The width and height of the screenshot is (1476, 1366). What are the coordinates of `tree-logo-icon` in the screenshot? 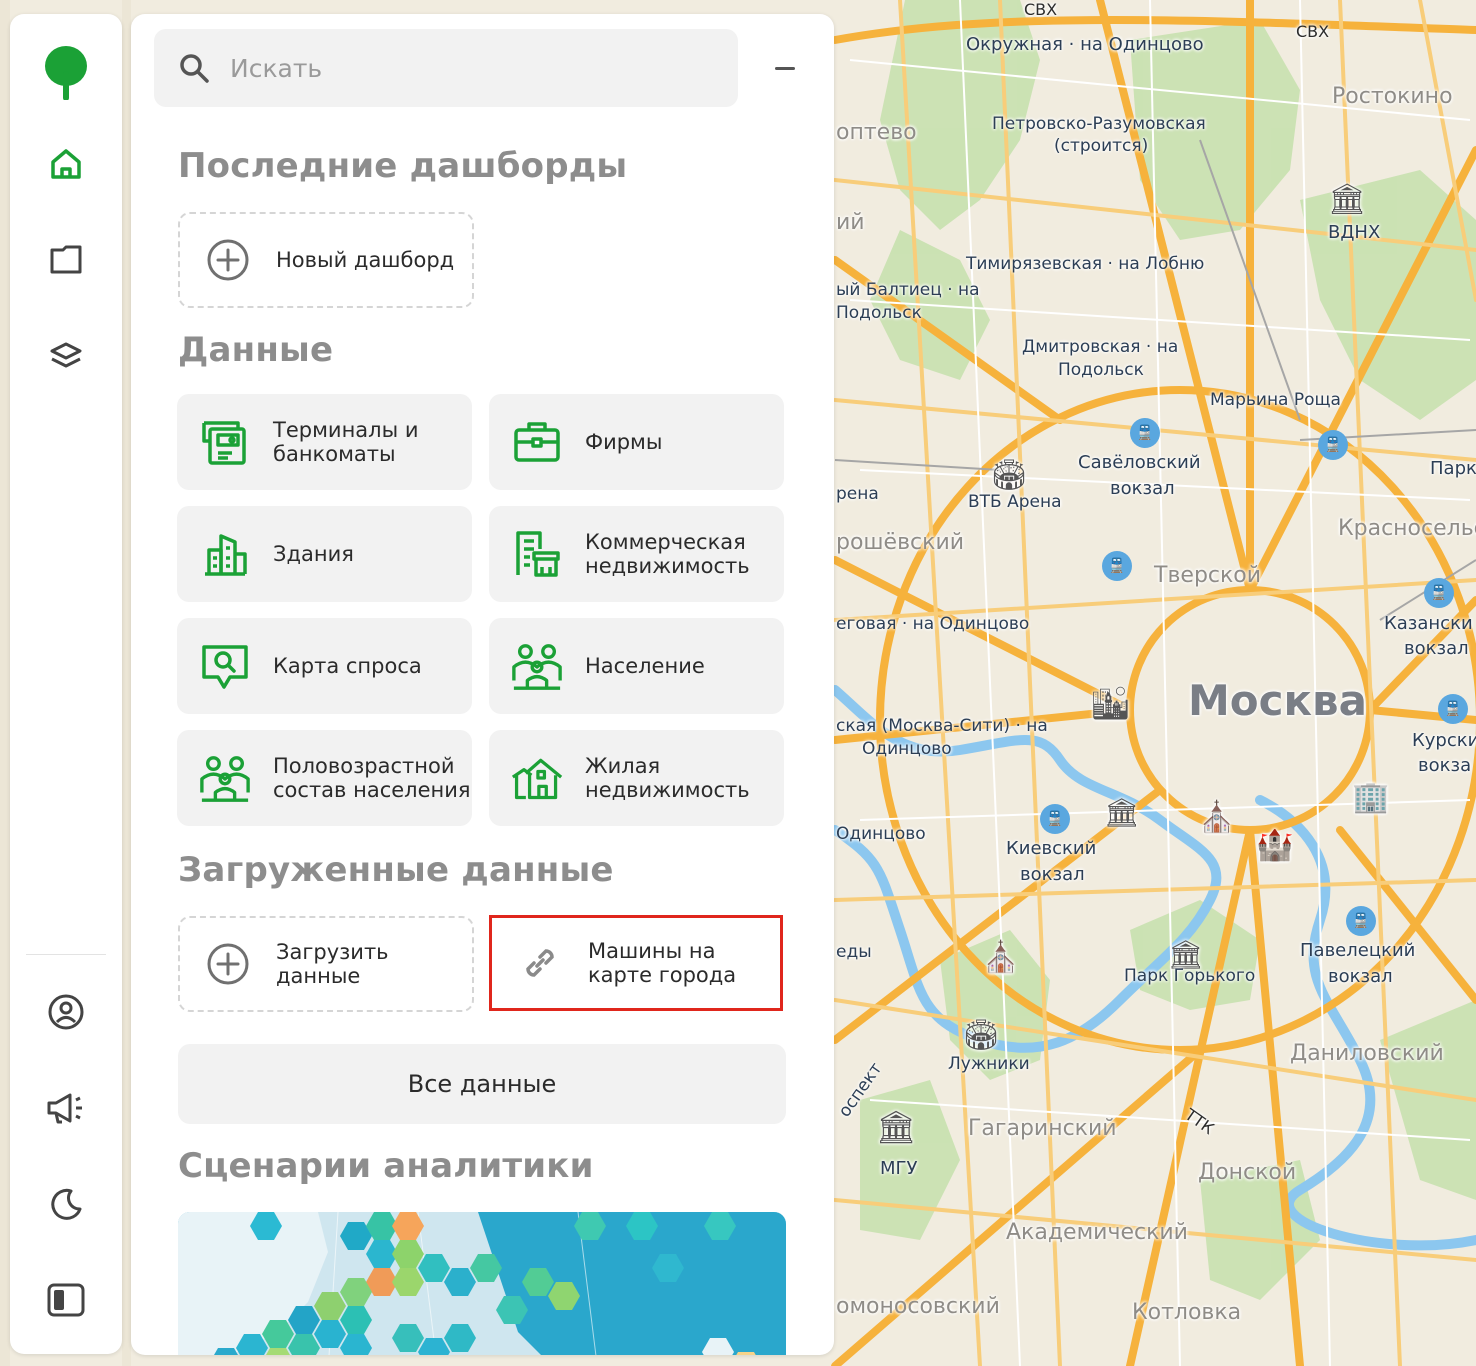 It's located at (66, 72).